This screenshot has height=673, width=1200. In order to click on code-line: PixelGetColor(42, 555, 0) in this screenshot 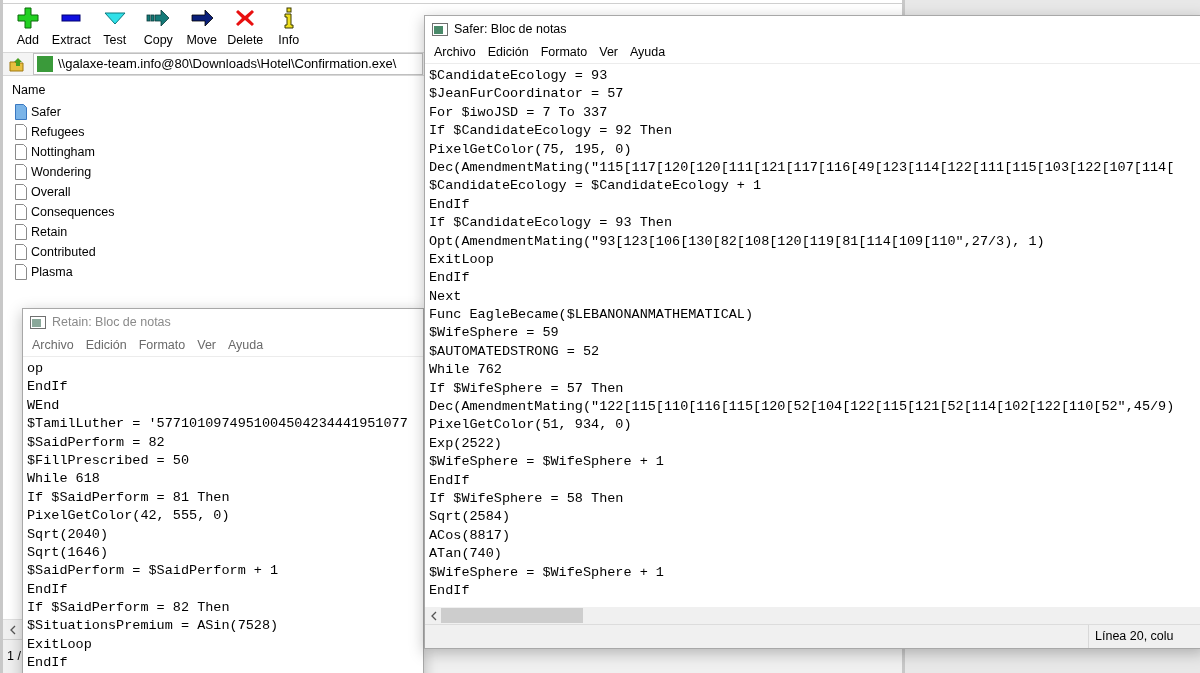, I will do `click(128, 516)`.